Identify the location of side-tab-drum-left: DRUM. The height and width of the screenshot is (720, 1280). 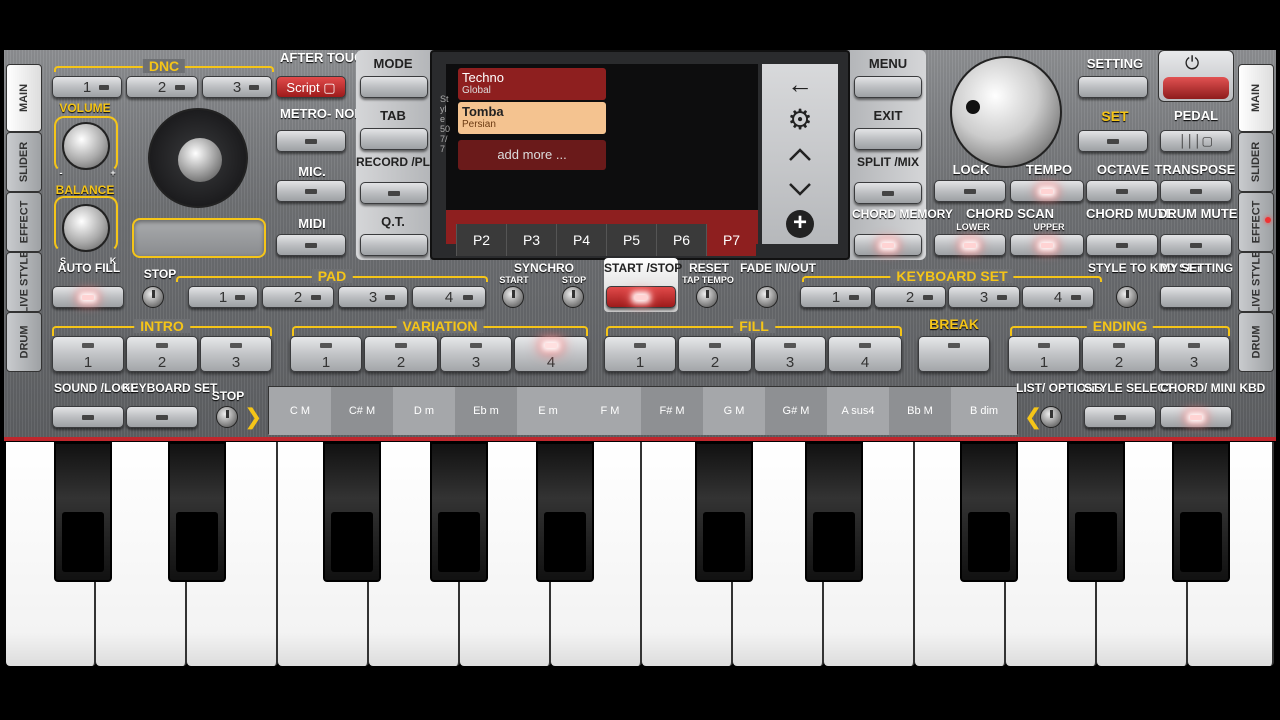
(24, 342).